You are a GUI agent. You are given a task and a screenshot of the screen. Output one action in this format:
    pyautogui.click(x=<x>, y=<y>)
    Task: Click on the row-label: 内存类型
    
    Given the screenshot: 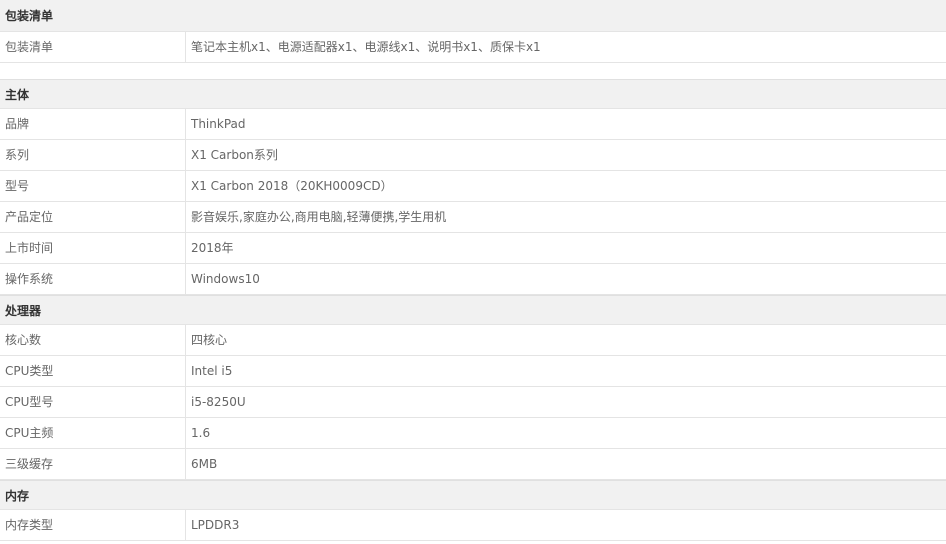 What is the action you would take?
    pyautogui.click(x=93, y=525)
    